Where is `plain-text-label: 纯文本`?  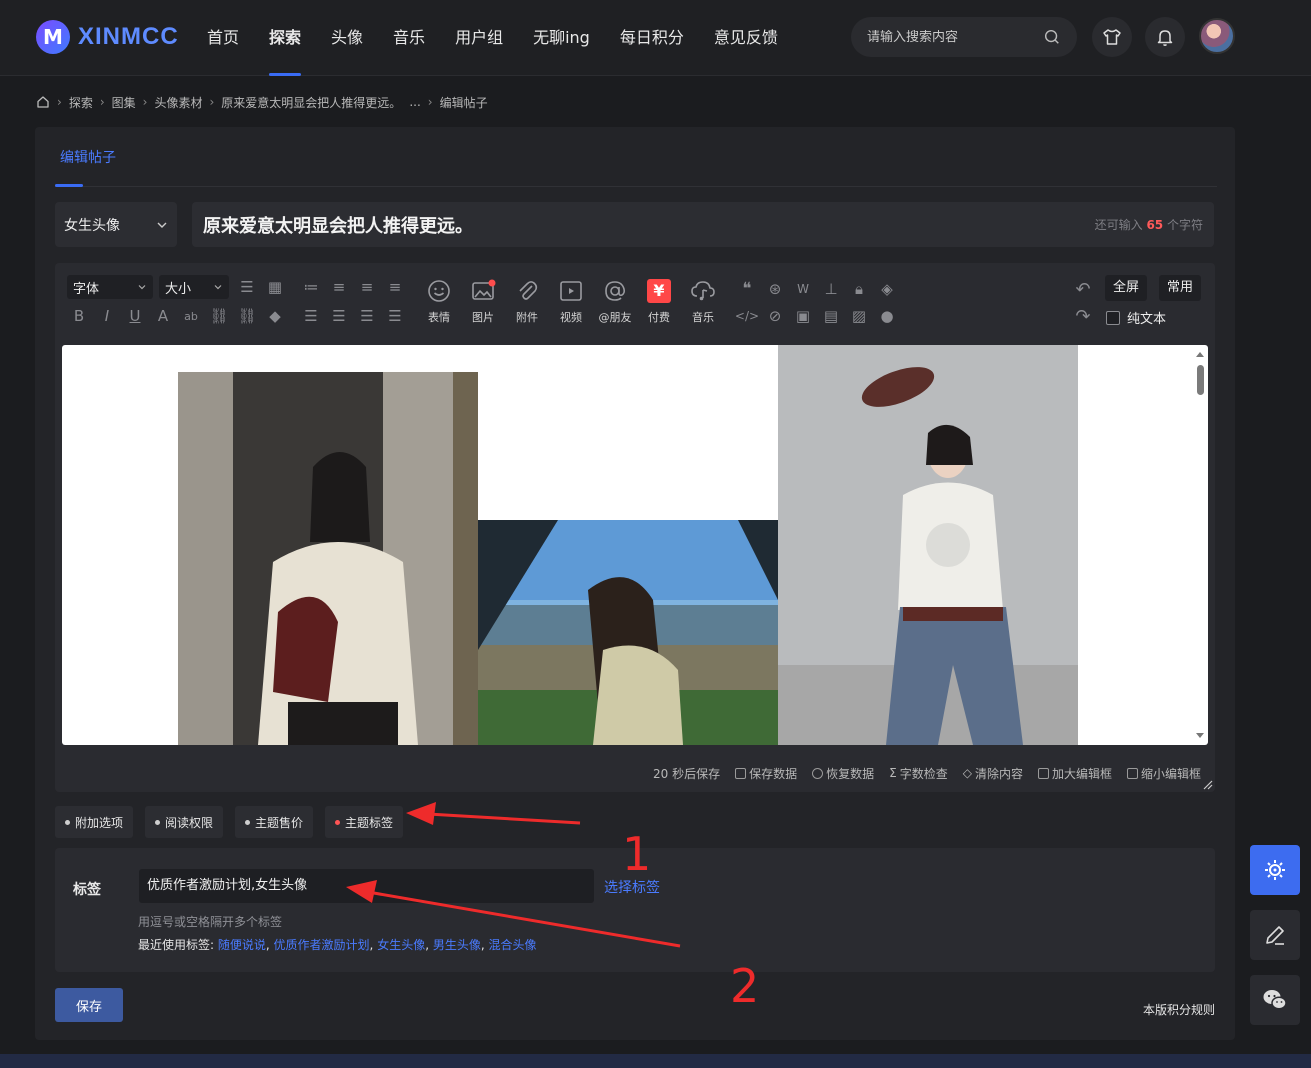
plain-text-label: 纯文本 is located at coordinates (1147, 319).